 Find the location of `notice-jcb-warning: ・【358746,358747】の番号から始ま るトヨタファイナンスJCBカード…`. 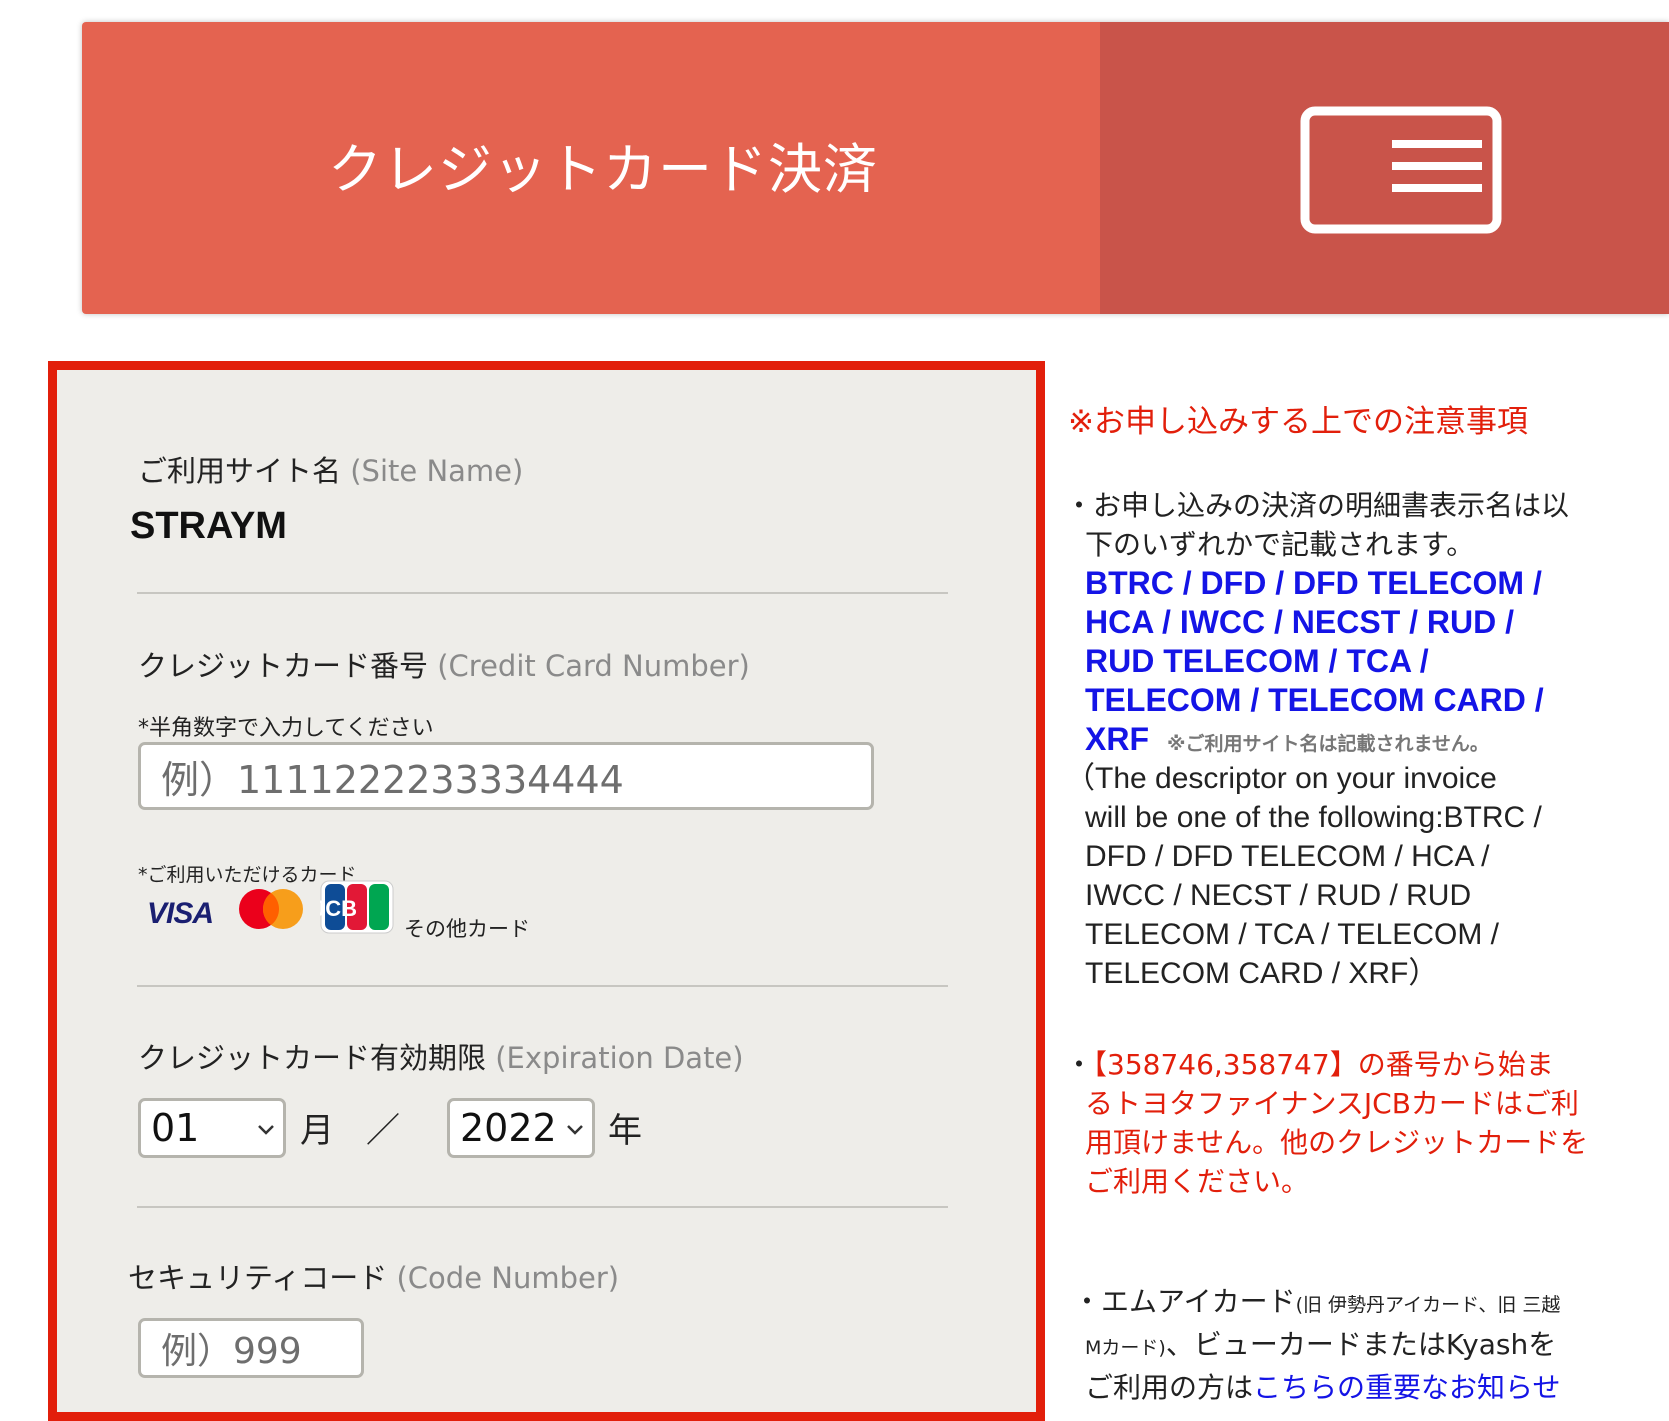

notice-jcb-warning: ・【358746,358747】の番号から始ま るトヨタファイナンスJCBカード… is located at coordinates (1345, 1123).